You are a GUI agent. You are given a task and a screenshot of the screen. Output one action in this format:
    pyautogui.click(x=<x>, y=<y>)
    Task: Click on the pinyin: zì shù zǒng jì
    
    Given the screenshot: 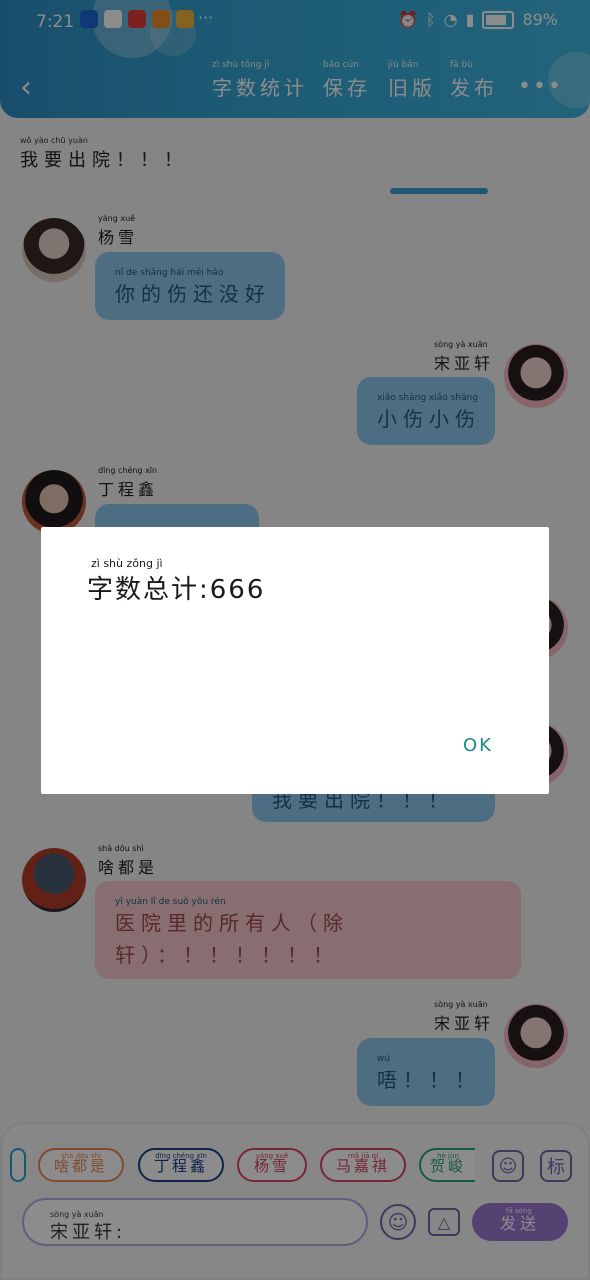 What is the action you would take?
    pyautogui.click(x=127, y=563)
    